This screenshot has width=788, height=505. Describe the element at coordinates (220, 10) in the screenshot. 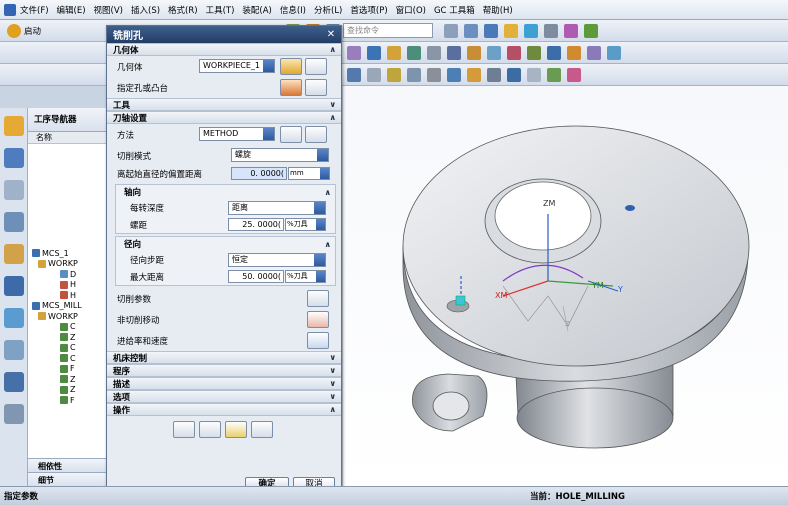

I see `menu-tools: 工具(T)` at that location.